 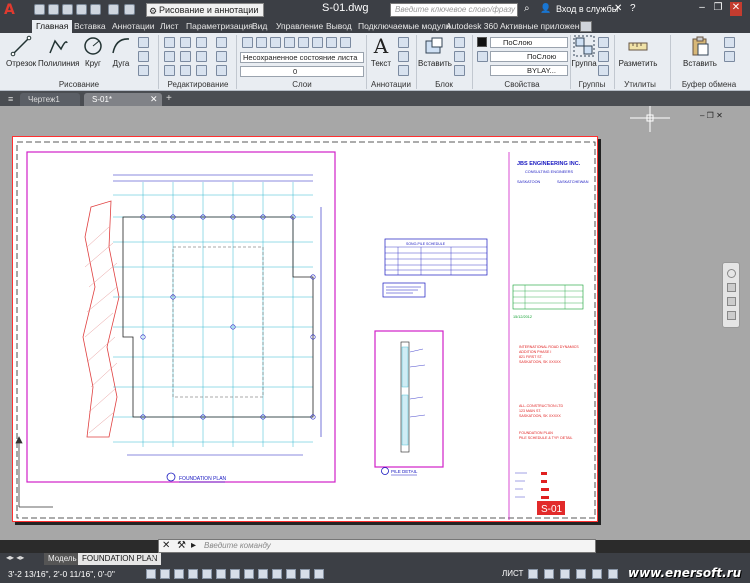 What do you see at coordinates (121, 51) in the screenshot?
I see `arc-button: Дуга` at bounding box center [121, 51].